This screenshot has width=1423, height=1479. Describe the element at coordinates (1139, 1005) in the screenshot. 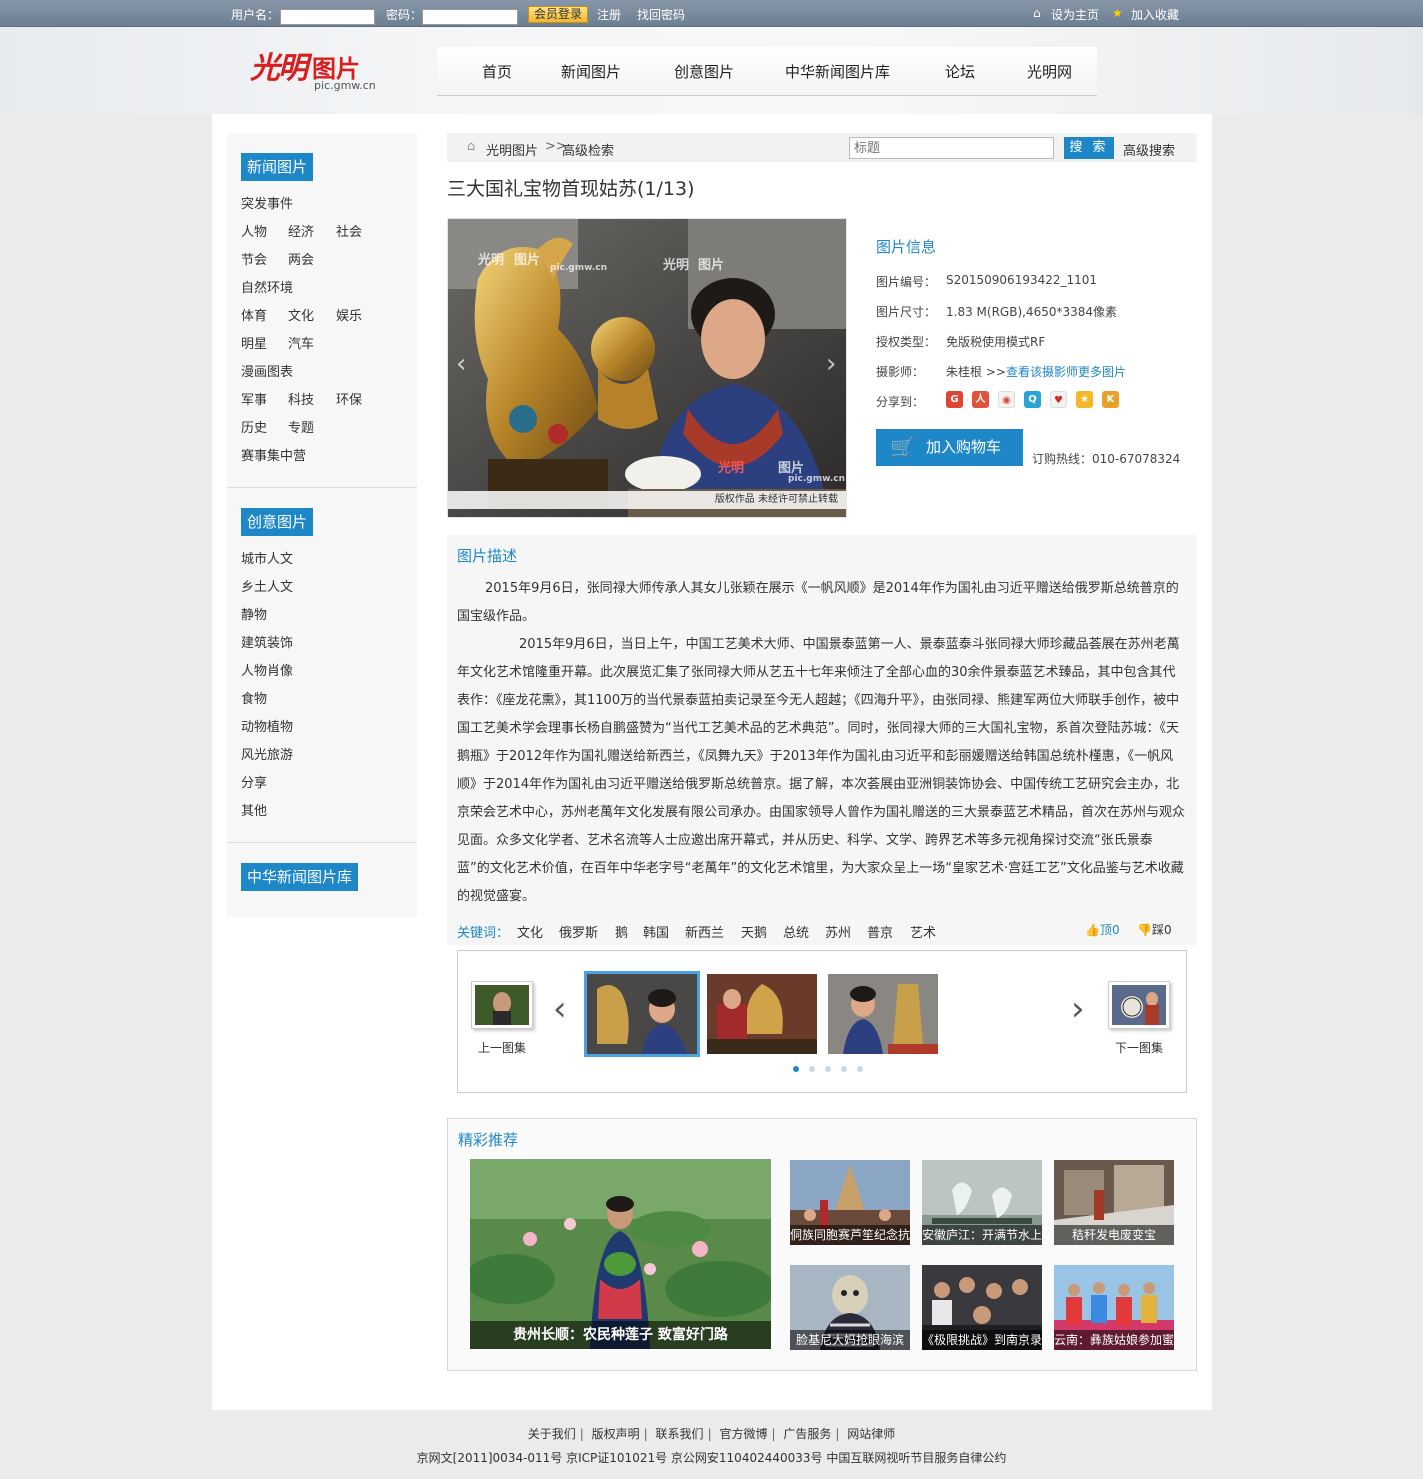

I see `next-gallery-thumb` at that location.